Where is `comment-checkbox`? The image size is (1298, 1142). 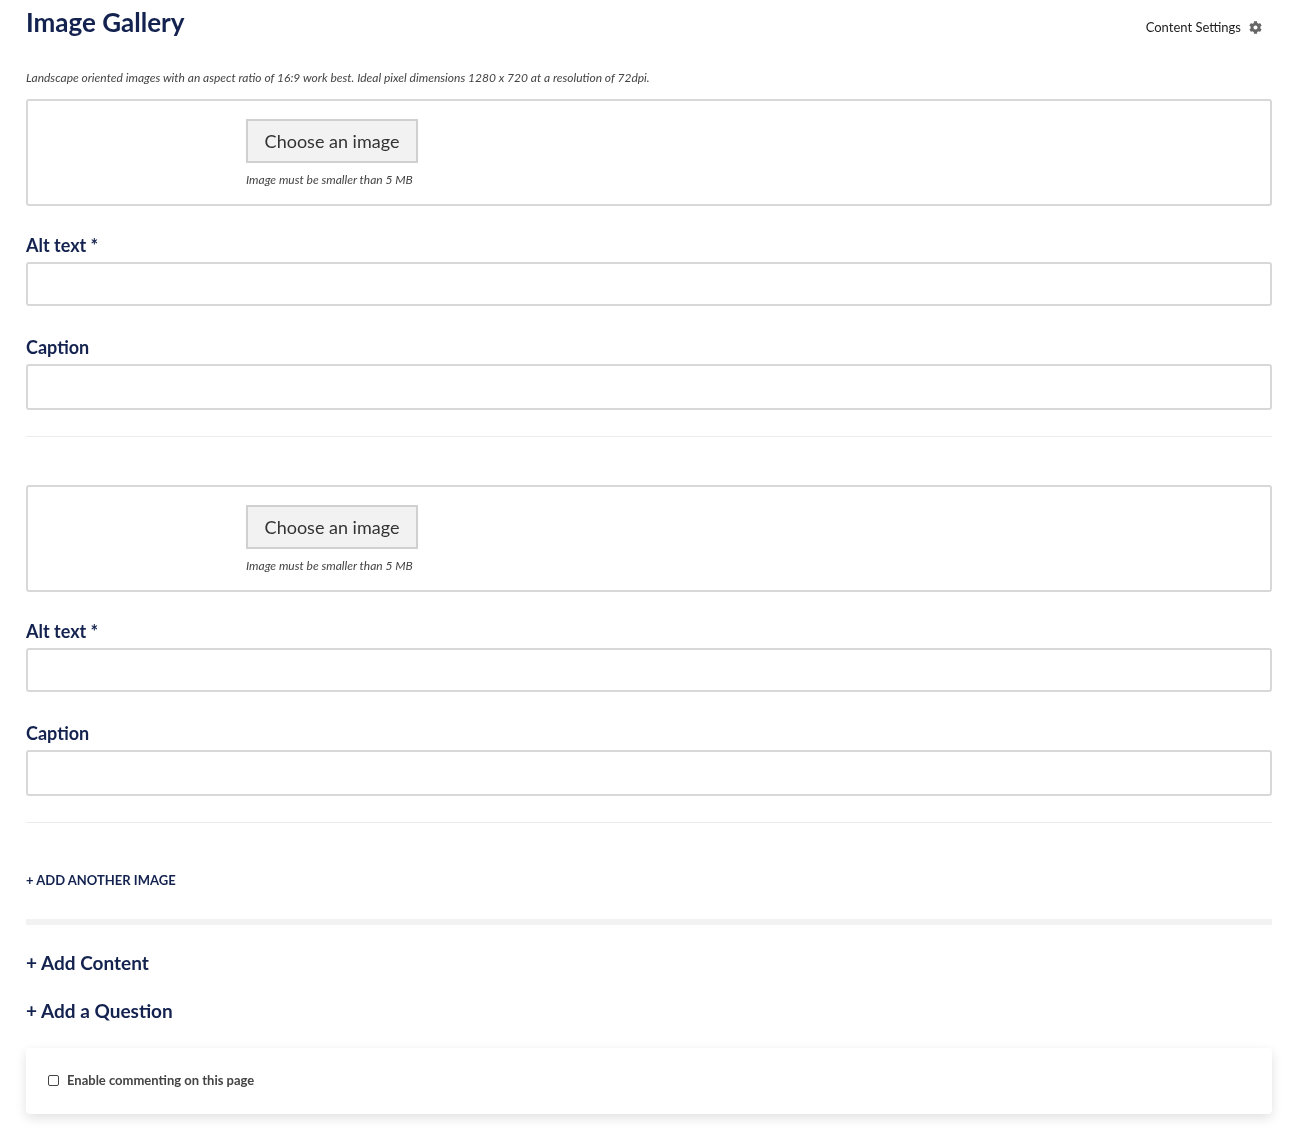
comment-checkbox is located at coordinates (53, 1080).